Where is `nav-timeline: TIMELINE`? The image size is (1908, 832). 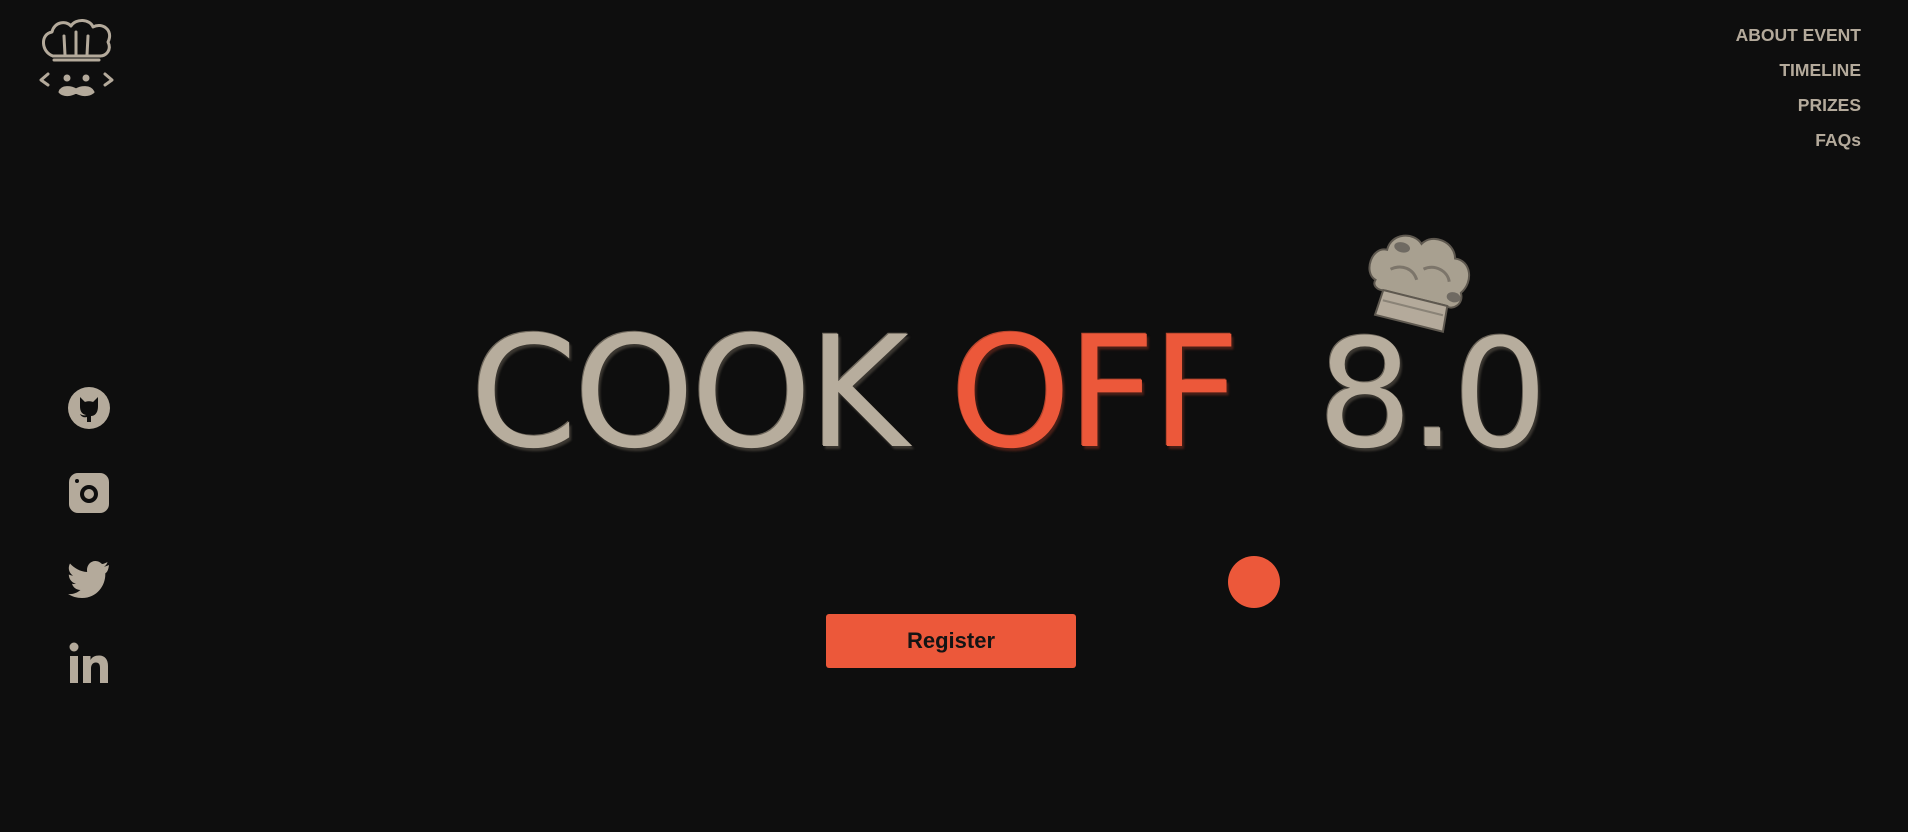
nav-timeline: TIMELINE is located at coordinates (1798, 70).